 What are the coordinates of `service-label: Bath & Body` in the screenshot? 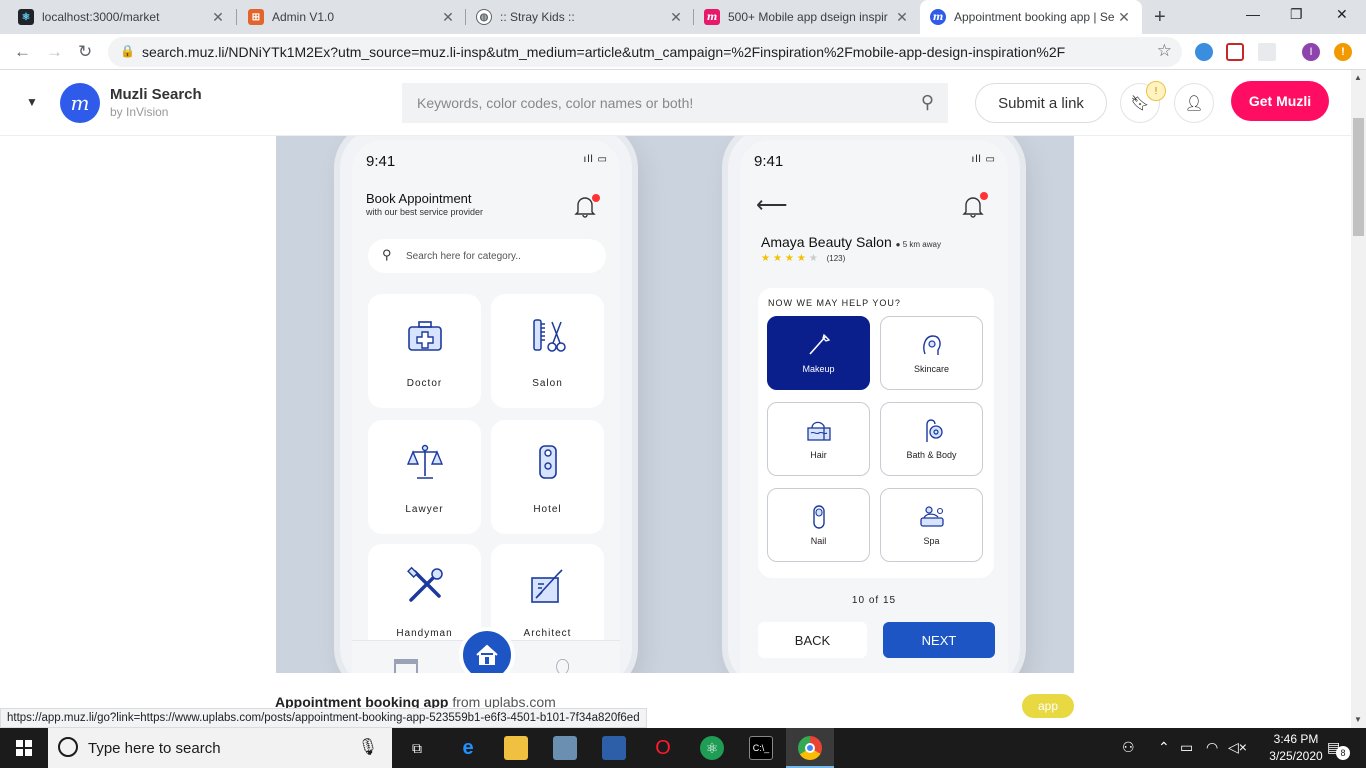 It's located at (931, 455).